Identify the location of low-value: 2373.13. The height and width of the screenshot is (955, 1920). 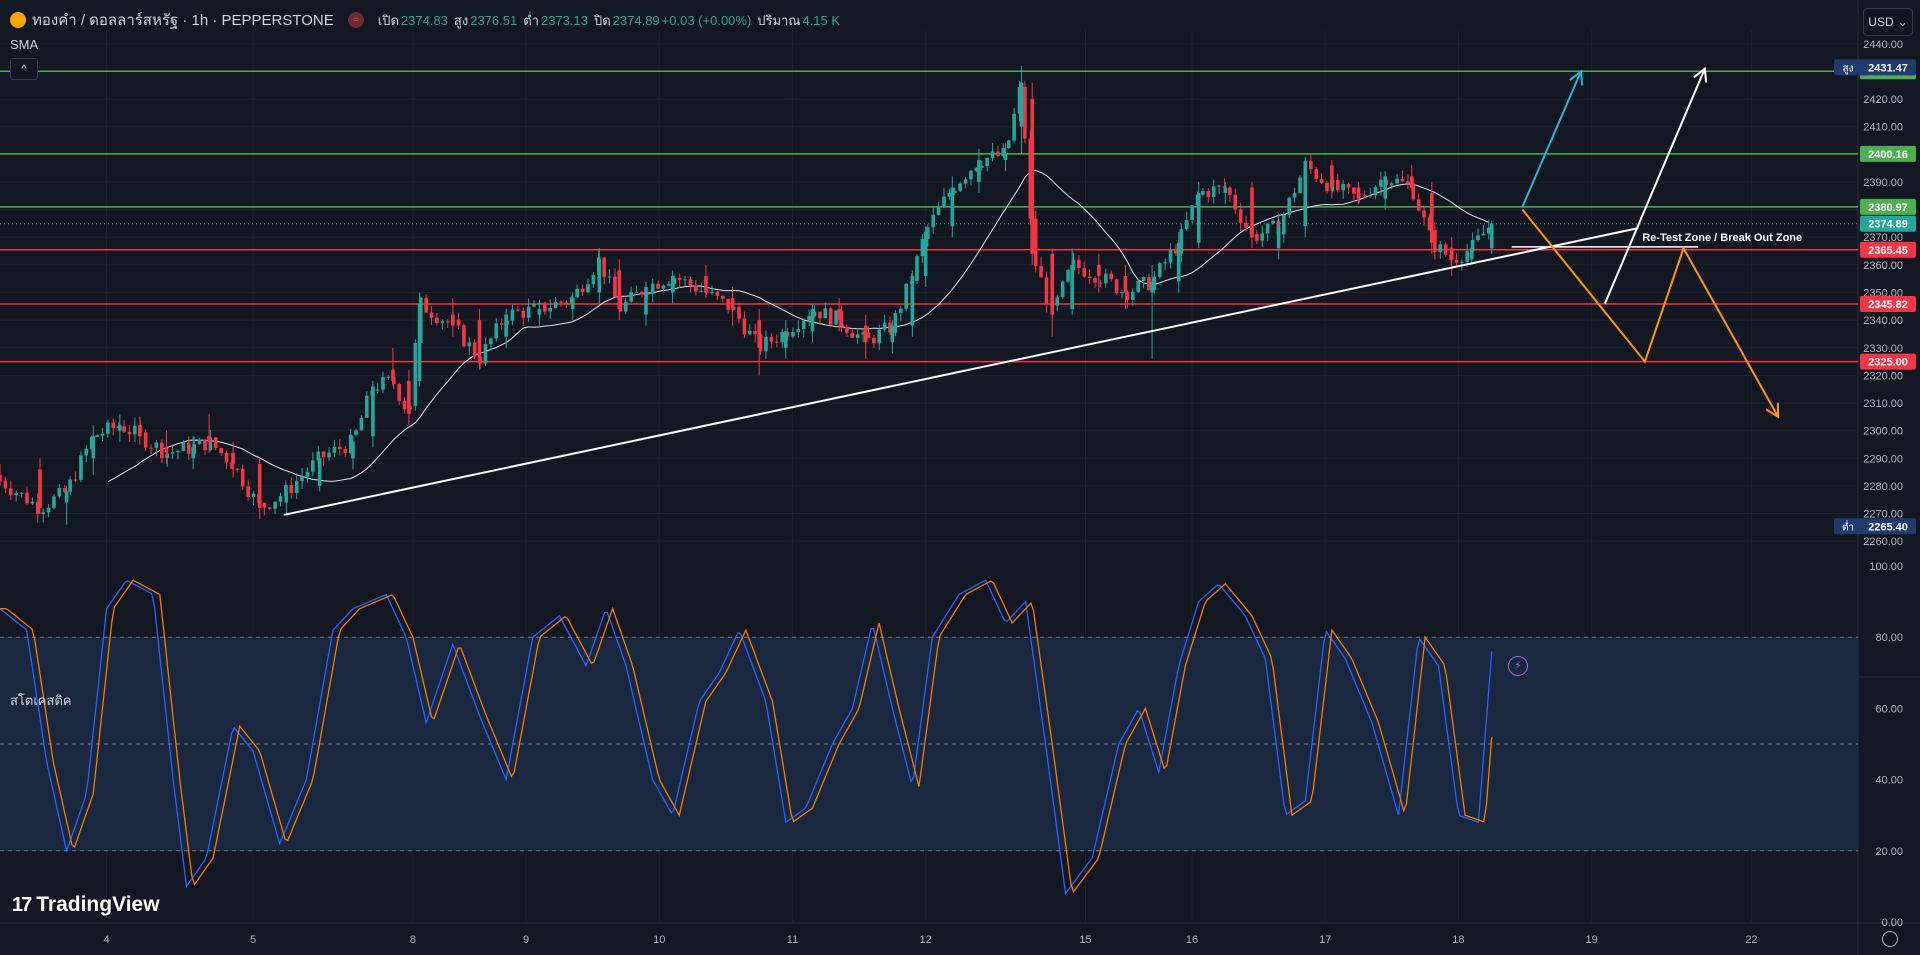
(564, 20).